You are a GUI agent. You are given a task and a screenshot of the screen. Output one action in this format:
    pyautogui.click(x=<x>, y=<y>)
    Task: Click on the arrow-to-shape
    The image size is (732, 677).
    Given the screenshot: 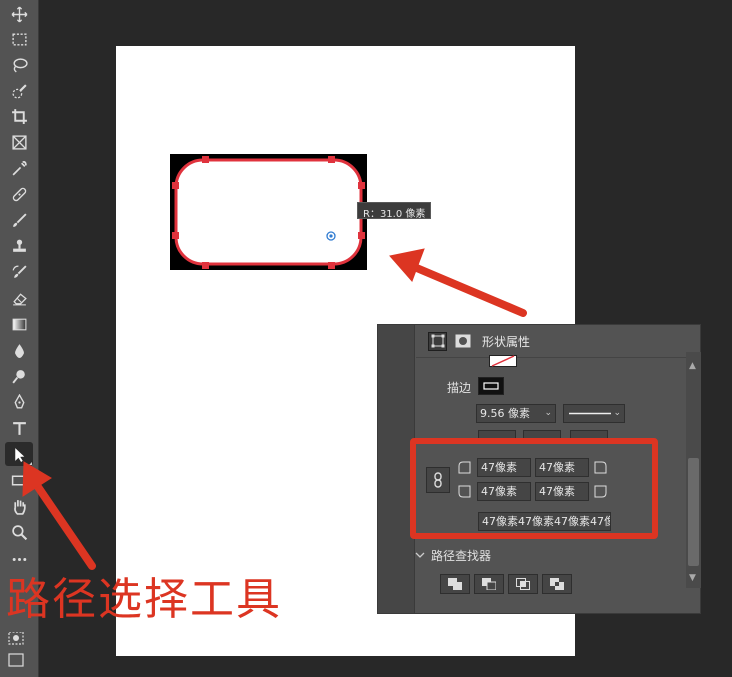 What is the action you would take?
    pyautogui.click(x=467, y=289)
    